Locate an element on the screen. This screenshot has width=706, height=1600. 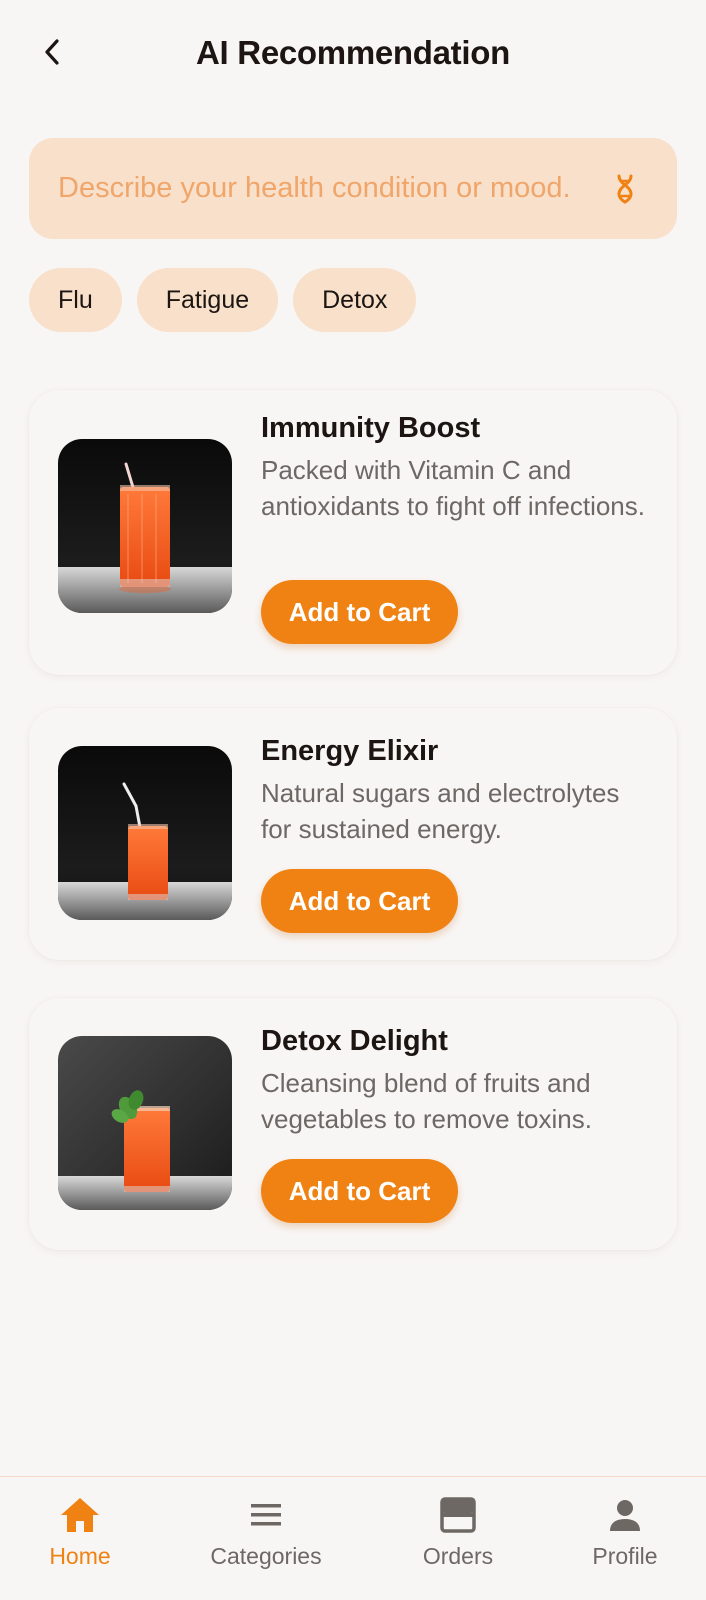
nav-label: Home is located at coordinates (80, 1556).